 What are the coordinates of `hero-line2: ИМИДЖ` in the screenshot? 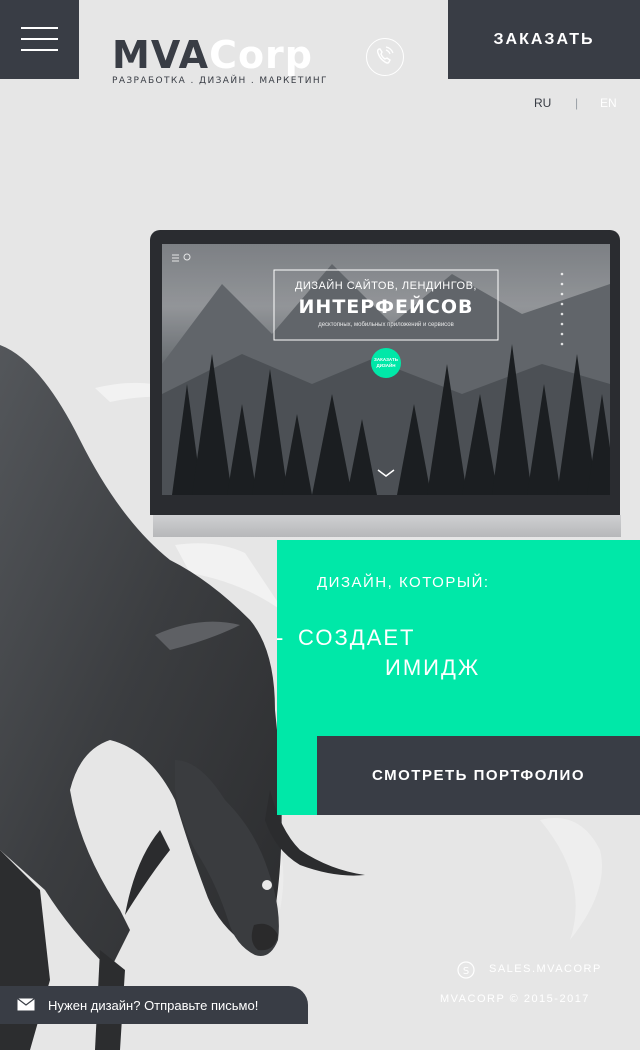 It's located at (433, 667).